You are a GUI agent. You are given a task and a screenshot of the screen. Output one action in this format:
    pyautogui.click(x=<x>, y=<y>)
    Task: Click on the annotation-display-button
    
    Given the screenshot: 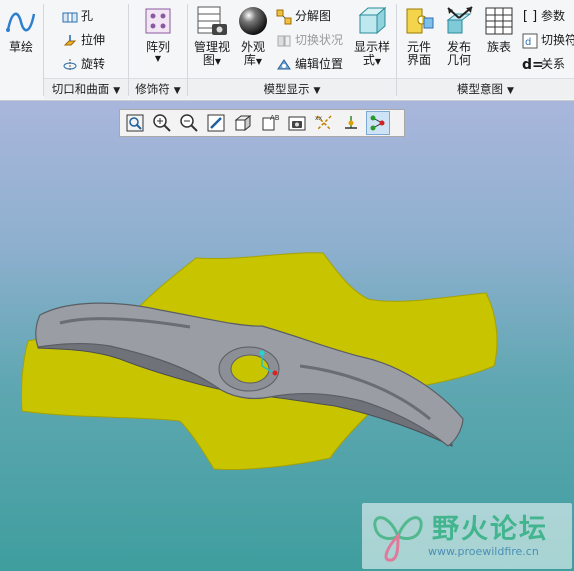 What is the action you would take?
    pyautogui.click(x=378, y=123)
    